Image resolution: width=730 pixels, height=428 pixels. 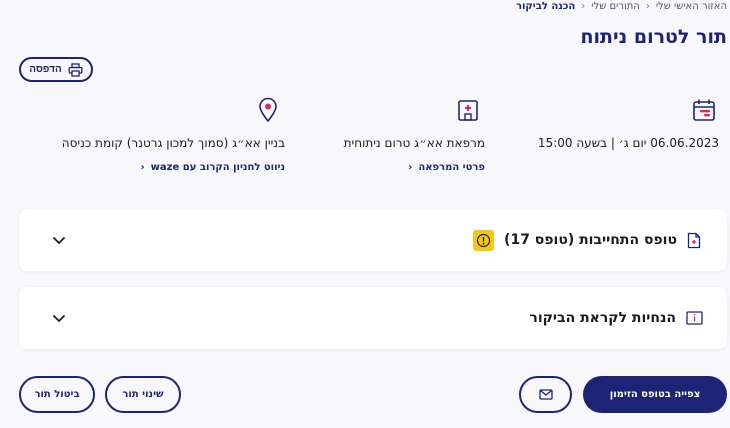 What do you see at coordinates (484, 240) in the screenshot?
I see `warning-icon` at bounding box center [484, 240].